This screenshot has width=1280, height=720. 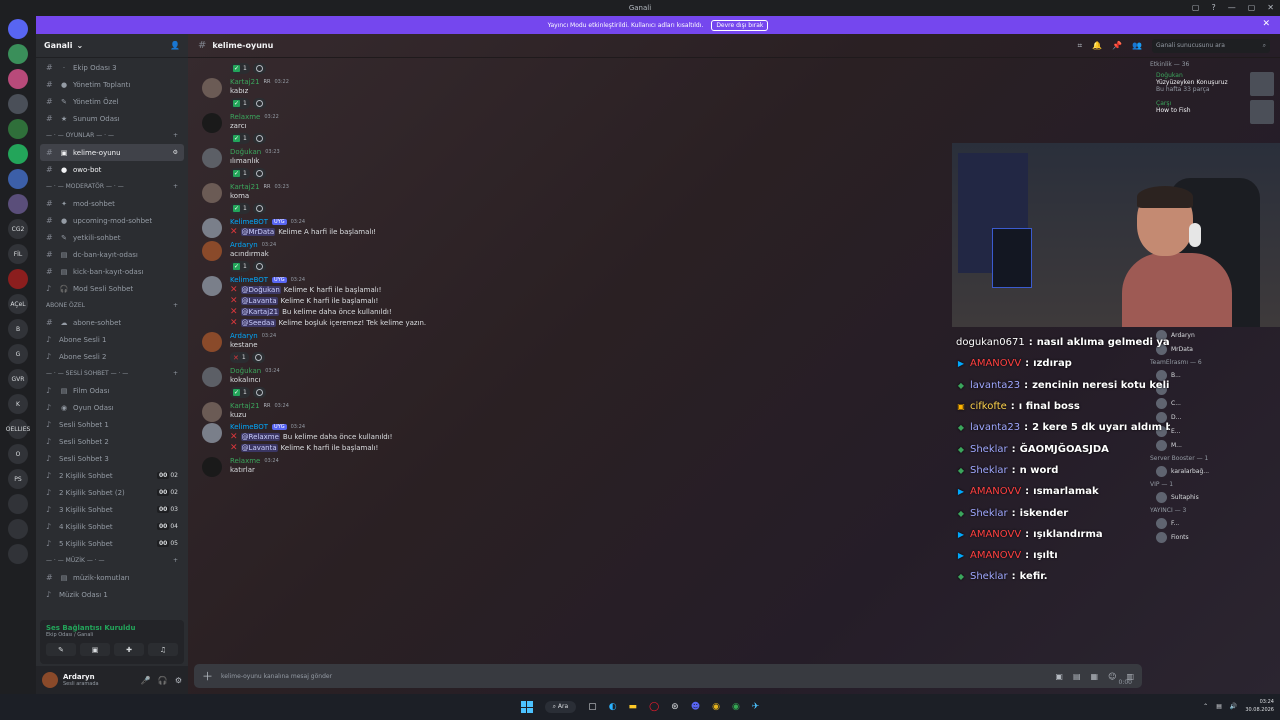 I want to click on message-input: kelime-oyunu kanalına mesaj gönder, so click(x=634, y=676).